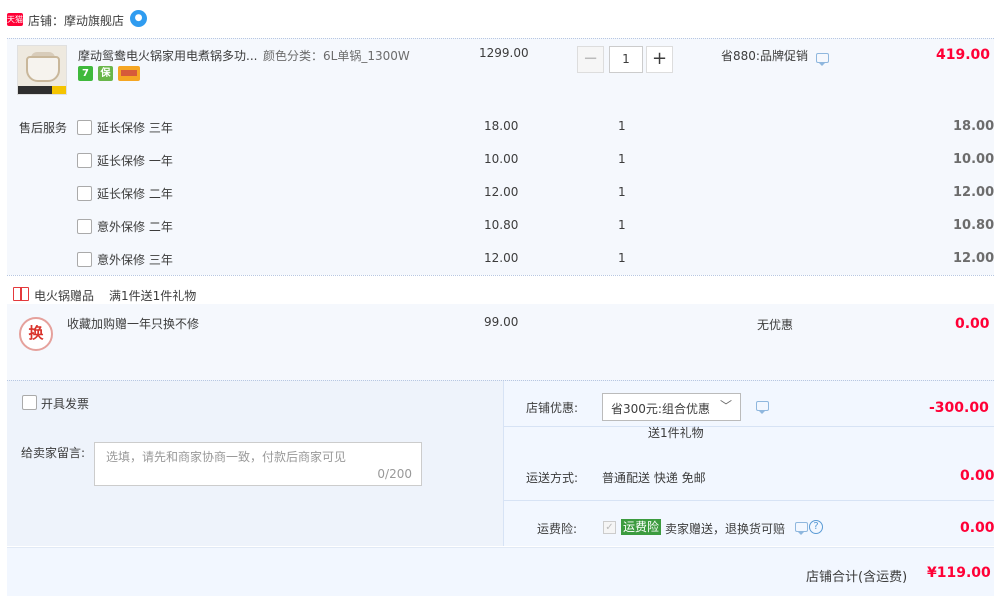  I want to click on quantity-stepper: − 1 +, so click(625, 59).